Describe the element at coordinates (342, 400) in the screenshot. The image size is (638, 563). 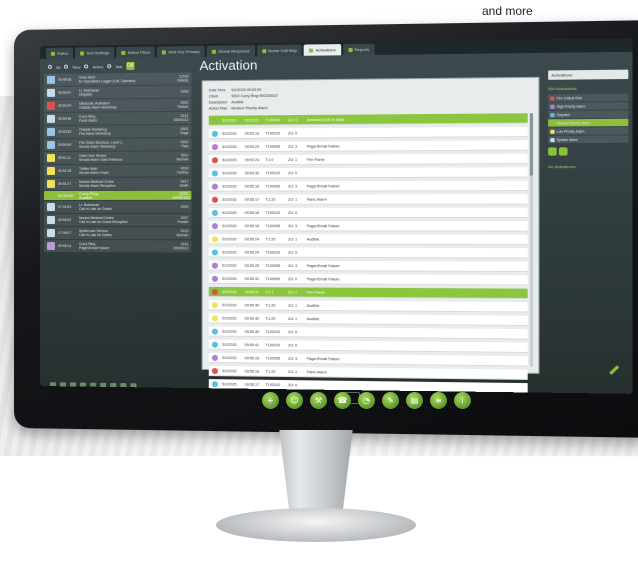
I see `phone-icon: ☎` at that location.